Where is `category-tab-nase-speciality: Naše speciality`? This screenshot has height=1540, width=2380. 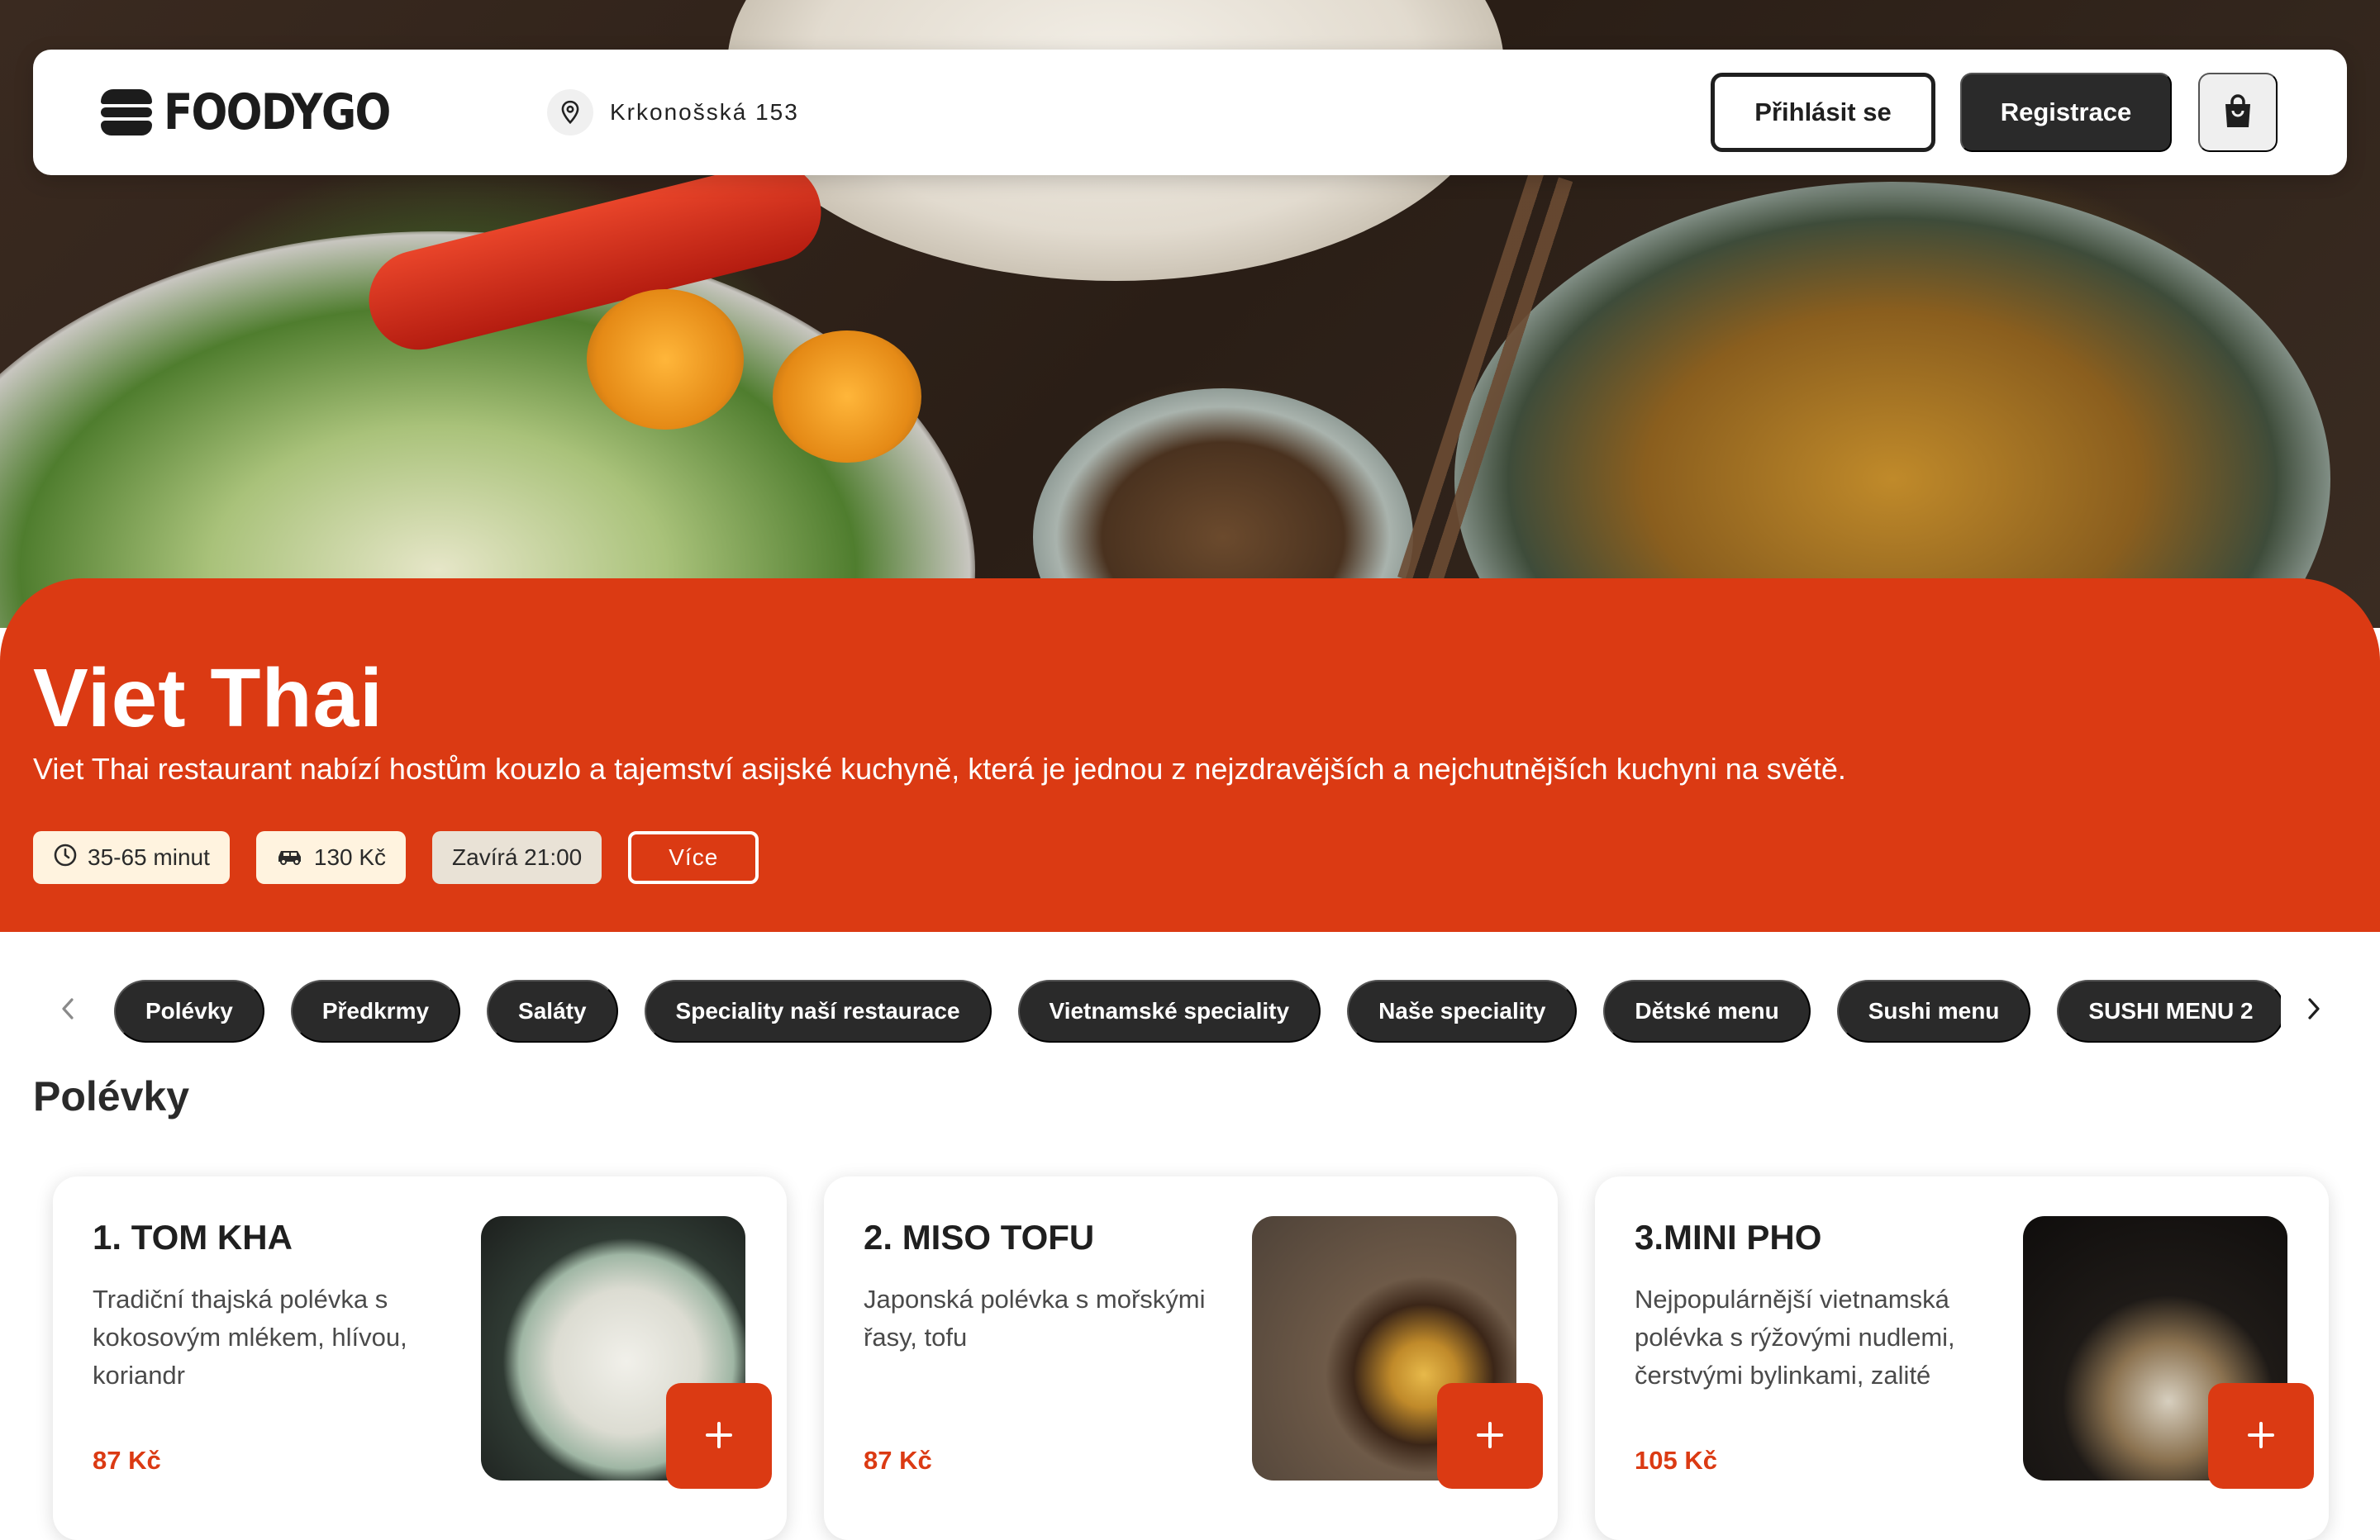 category-tab-nase-speciality: Naše speciality is located at coordinates (1462, 1011).